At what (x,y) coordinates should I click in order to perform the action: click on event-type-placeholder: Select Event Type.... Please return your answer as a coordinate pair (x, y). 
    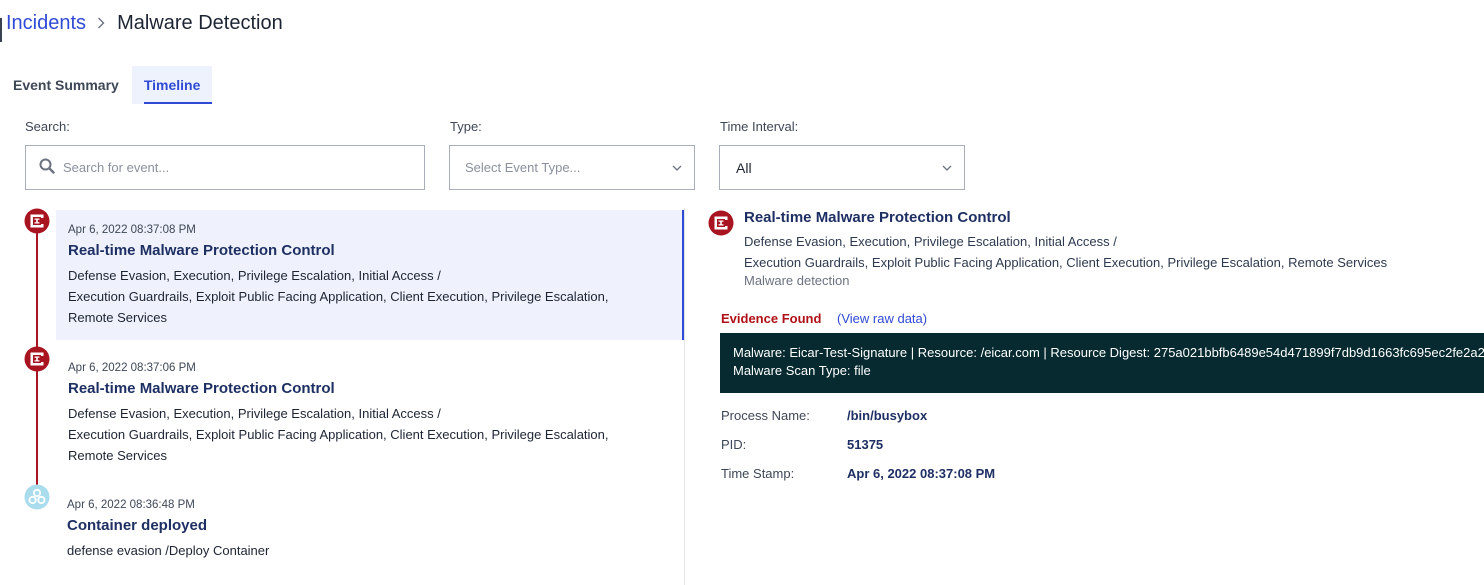
    Looking at the image, I should click on (523, 167).